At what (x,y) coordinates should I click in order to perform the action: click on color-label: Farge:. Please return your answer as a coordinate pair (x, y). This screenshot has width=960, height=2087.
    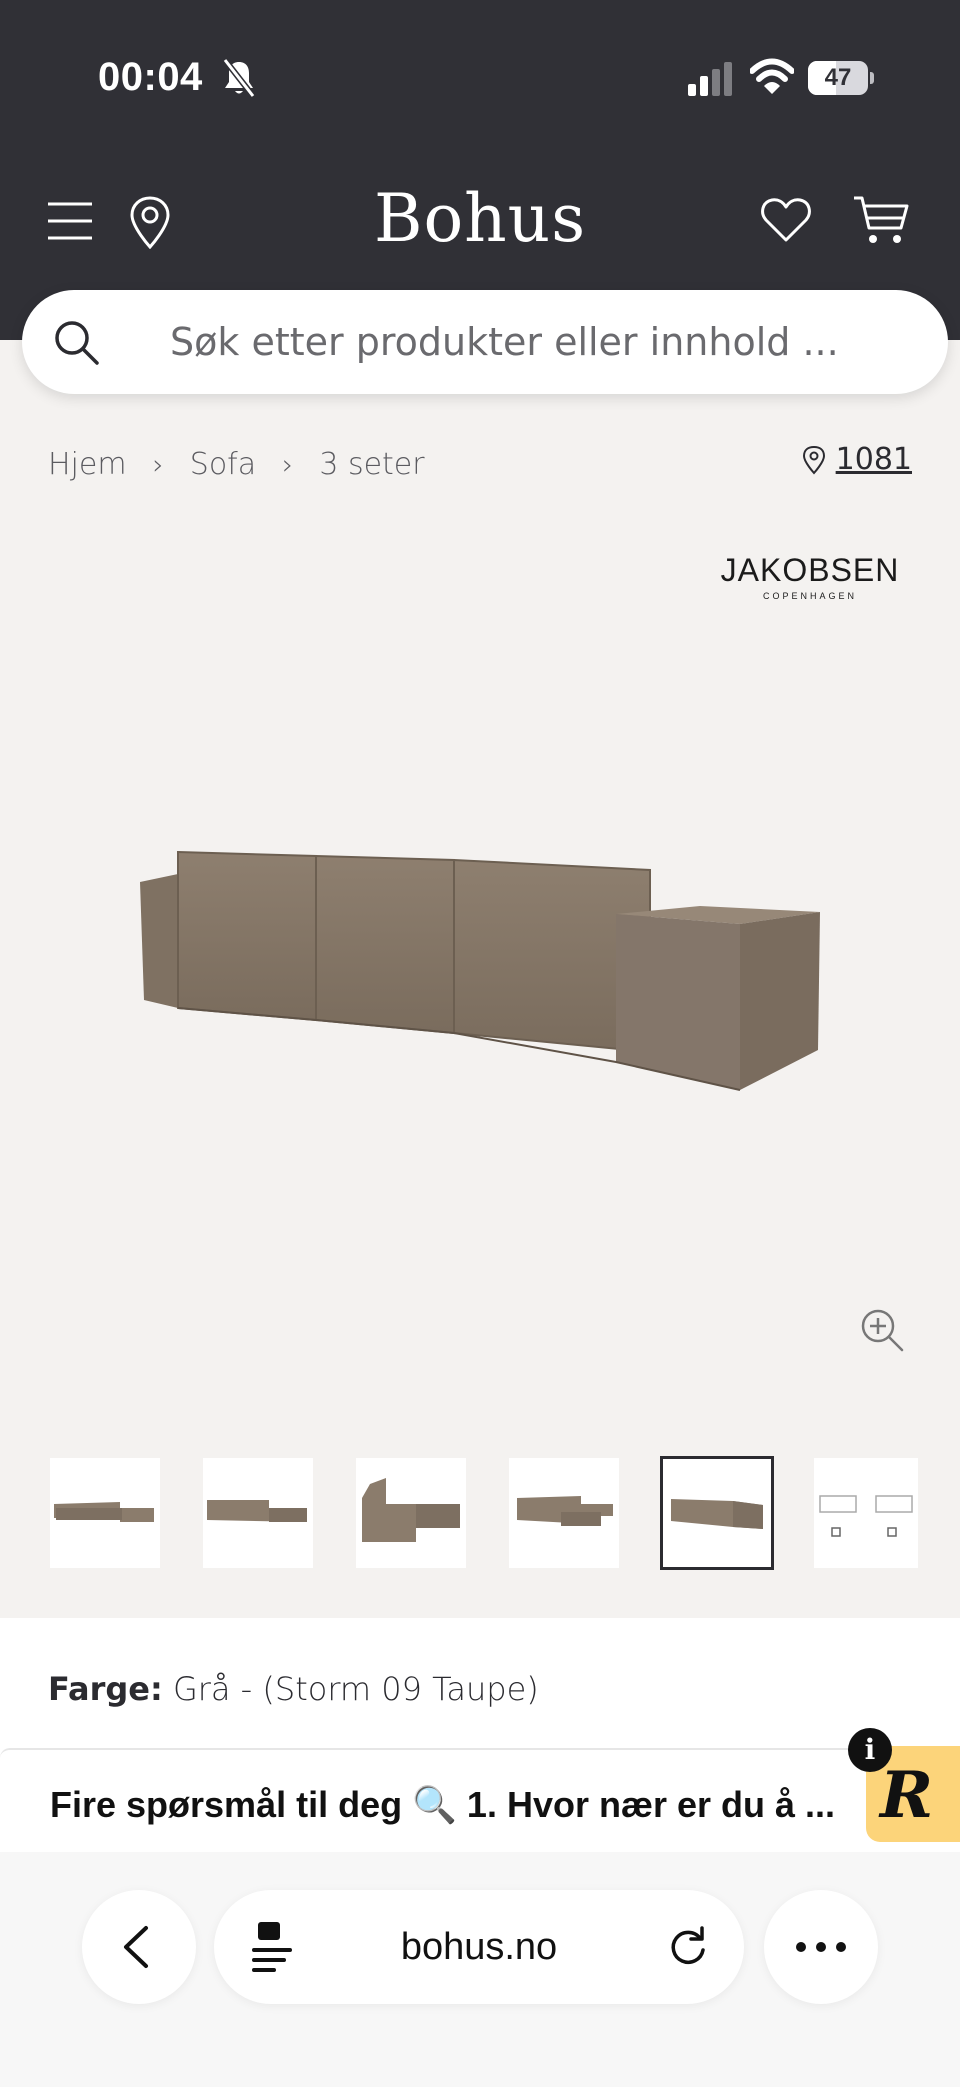
    Looking at the image, I should click on (105, 1689).